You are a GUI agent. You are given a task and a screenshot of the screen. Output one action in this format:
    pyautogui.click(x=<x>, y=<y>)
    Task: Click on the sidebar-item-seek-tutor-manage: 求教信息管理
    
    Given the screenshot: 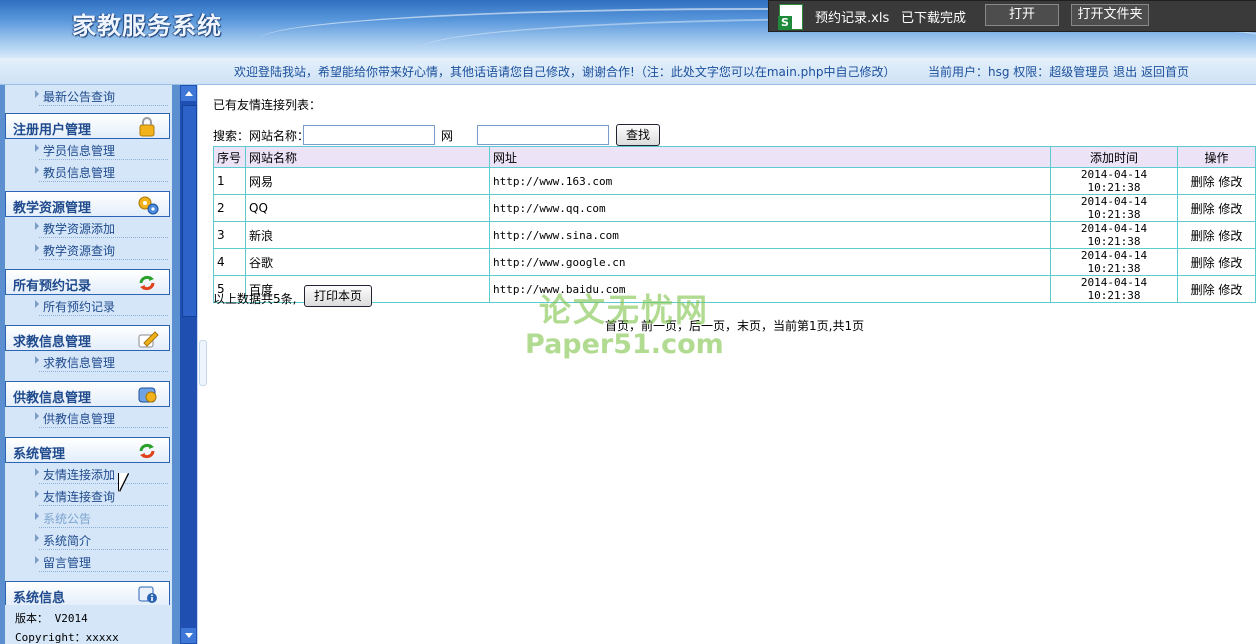 What is the action you would take?
    pyautogui.click(x=88, y=362)
    